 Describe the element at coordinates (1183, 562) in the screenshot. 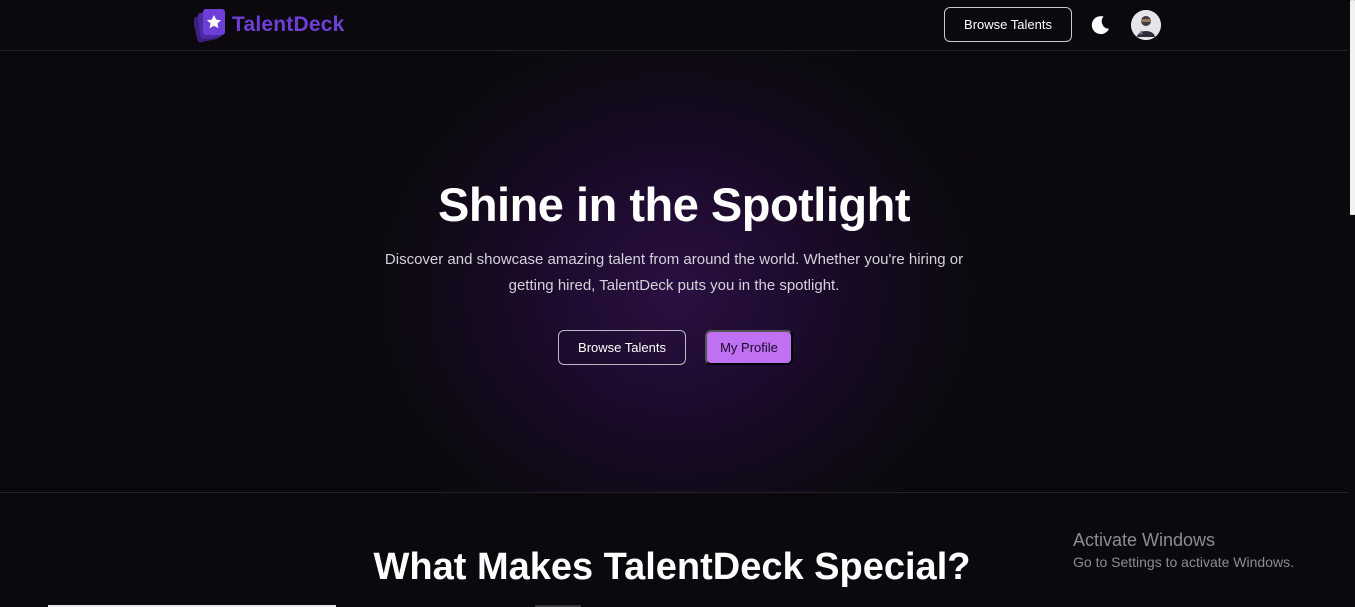

I see `watermark-subtitle: Go to Settings to activate Windows.` at that location.